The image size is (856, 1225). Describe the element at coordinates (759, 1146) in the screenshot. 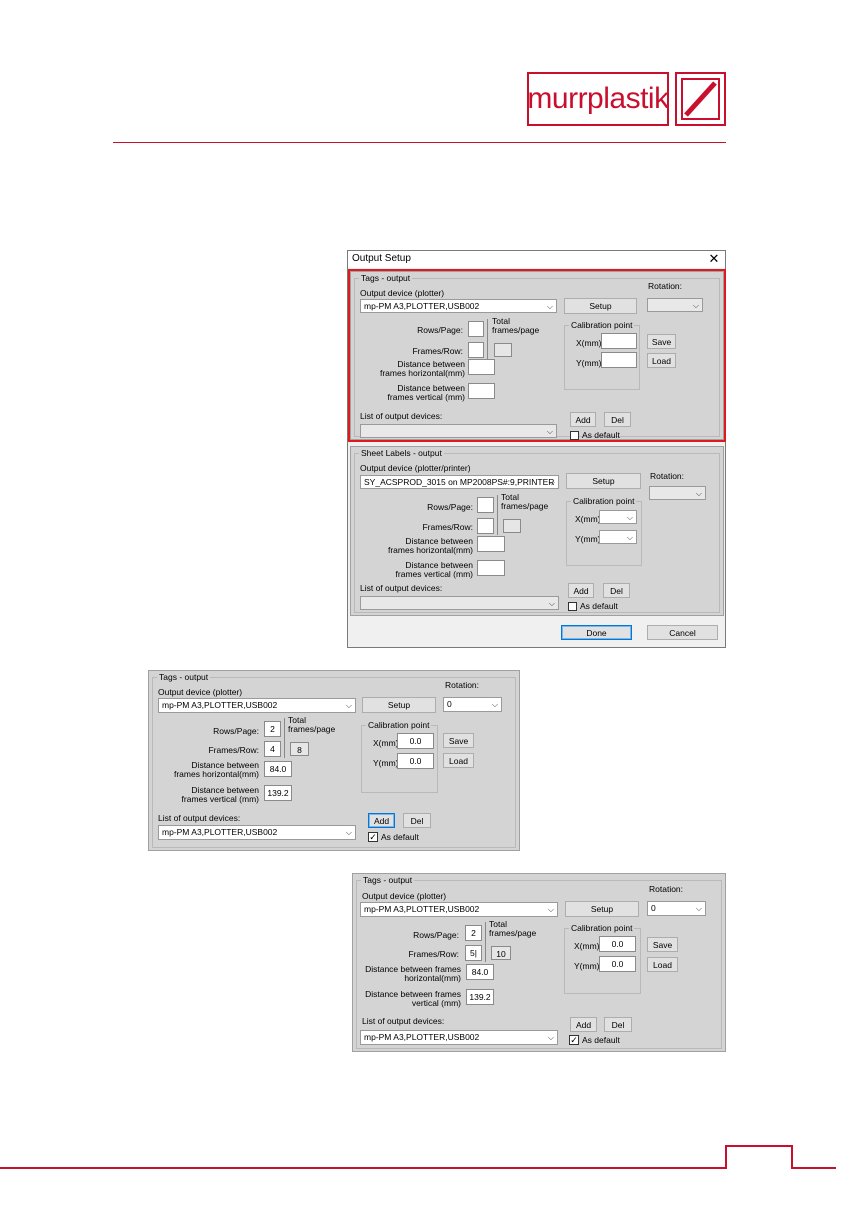

I see `footer-tab-top-edge` at that location.